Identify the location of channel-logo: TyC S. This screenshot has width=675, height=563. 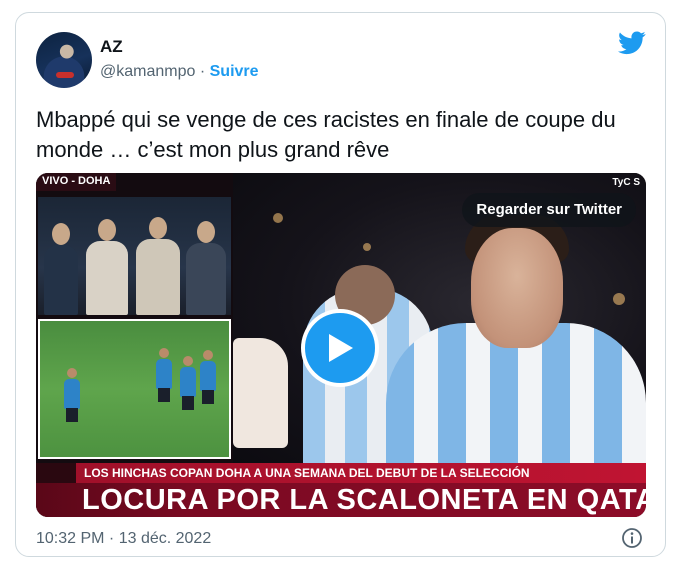
(626, 182).